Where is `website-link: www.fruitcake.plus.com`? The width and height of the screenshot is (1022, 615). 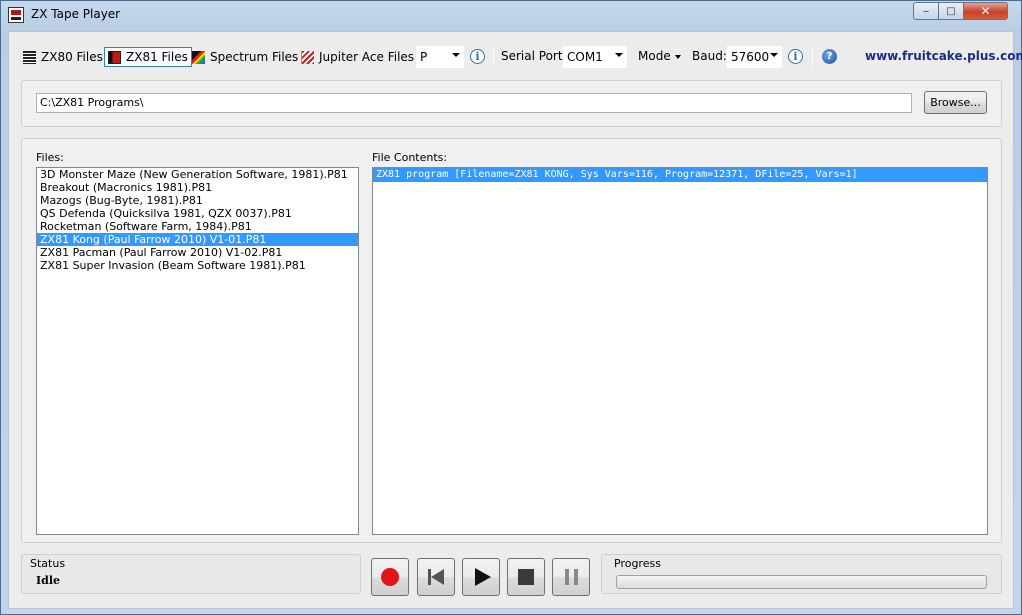
website-link: www.fruitcake.plus.com is located at coordinates (943, 56).